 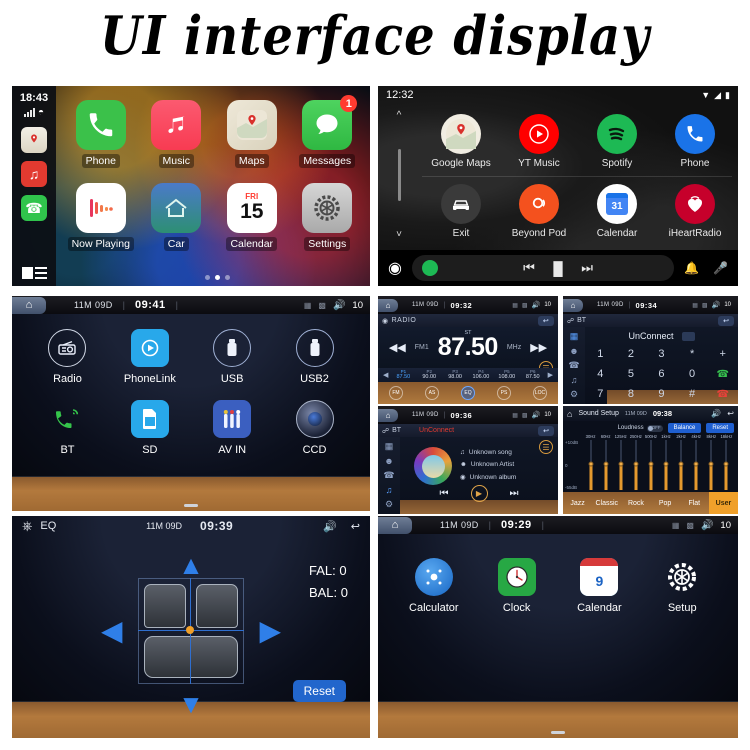 I want to click on key-7: 7, so click(x=600, y=394).